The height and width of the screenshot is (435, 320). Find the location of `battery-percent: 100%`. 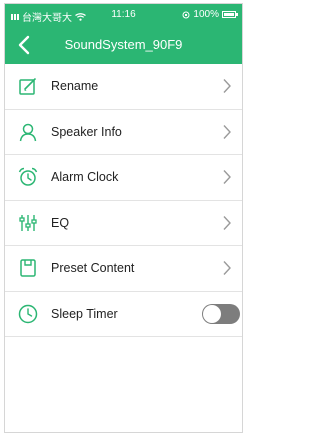

battery-percent: 100% is located at coordinates (206, 14).